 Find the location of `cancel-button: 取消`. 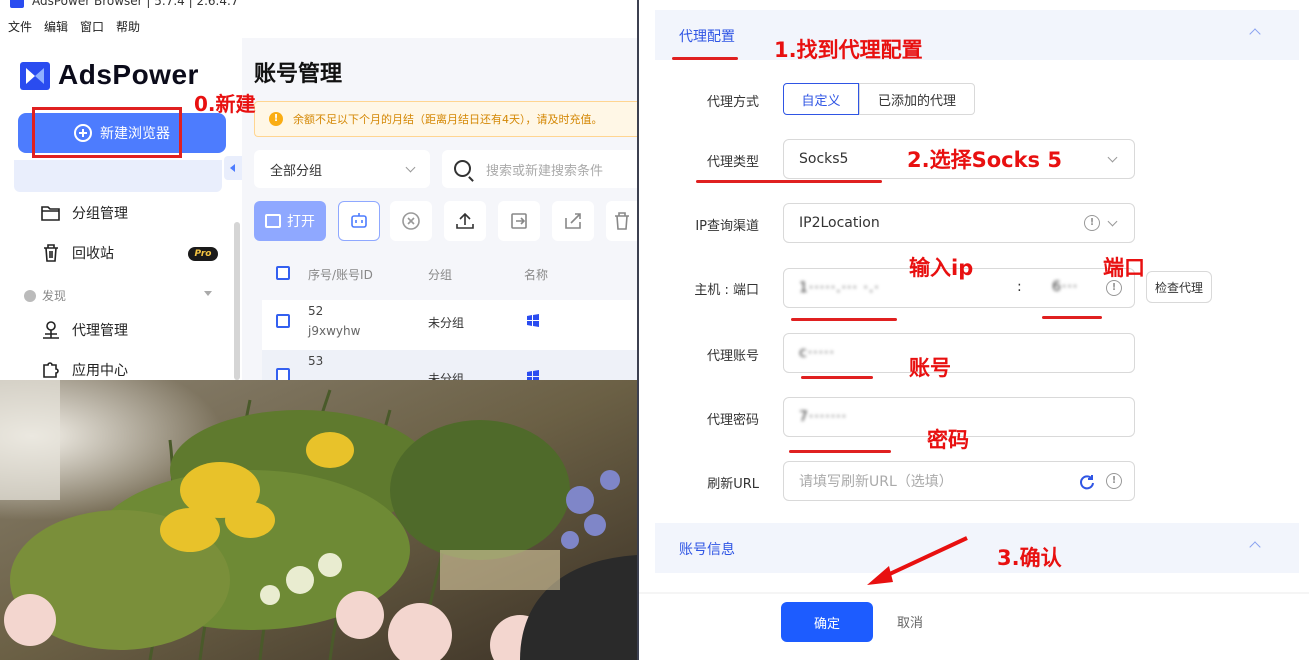

cancel-button: 取消 is located at coordinates (910, 621).